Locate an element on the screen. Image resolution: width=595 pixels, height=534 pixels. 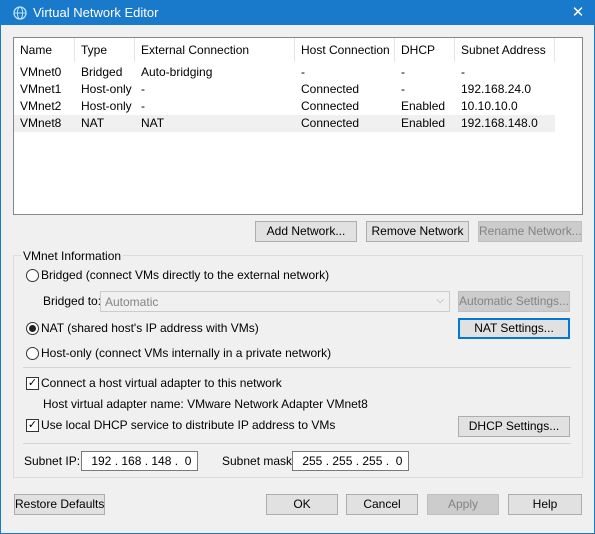
dhcp-checkbox: ✓ is located at coordinates (32, 425).